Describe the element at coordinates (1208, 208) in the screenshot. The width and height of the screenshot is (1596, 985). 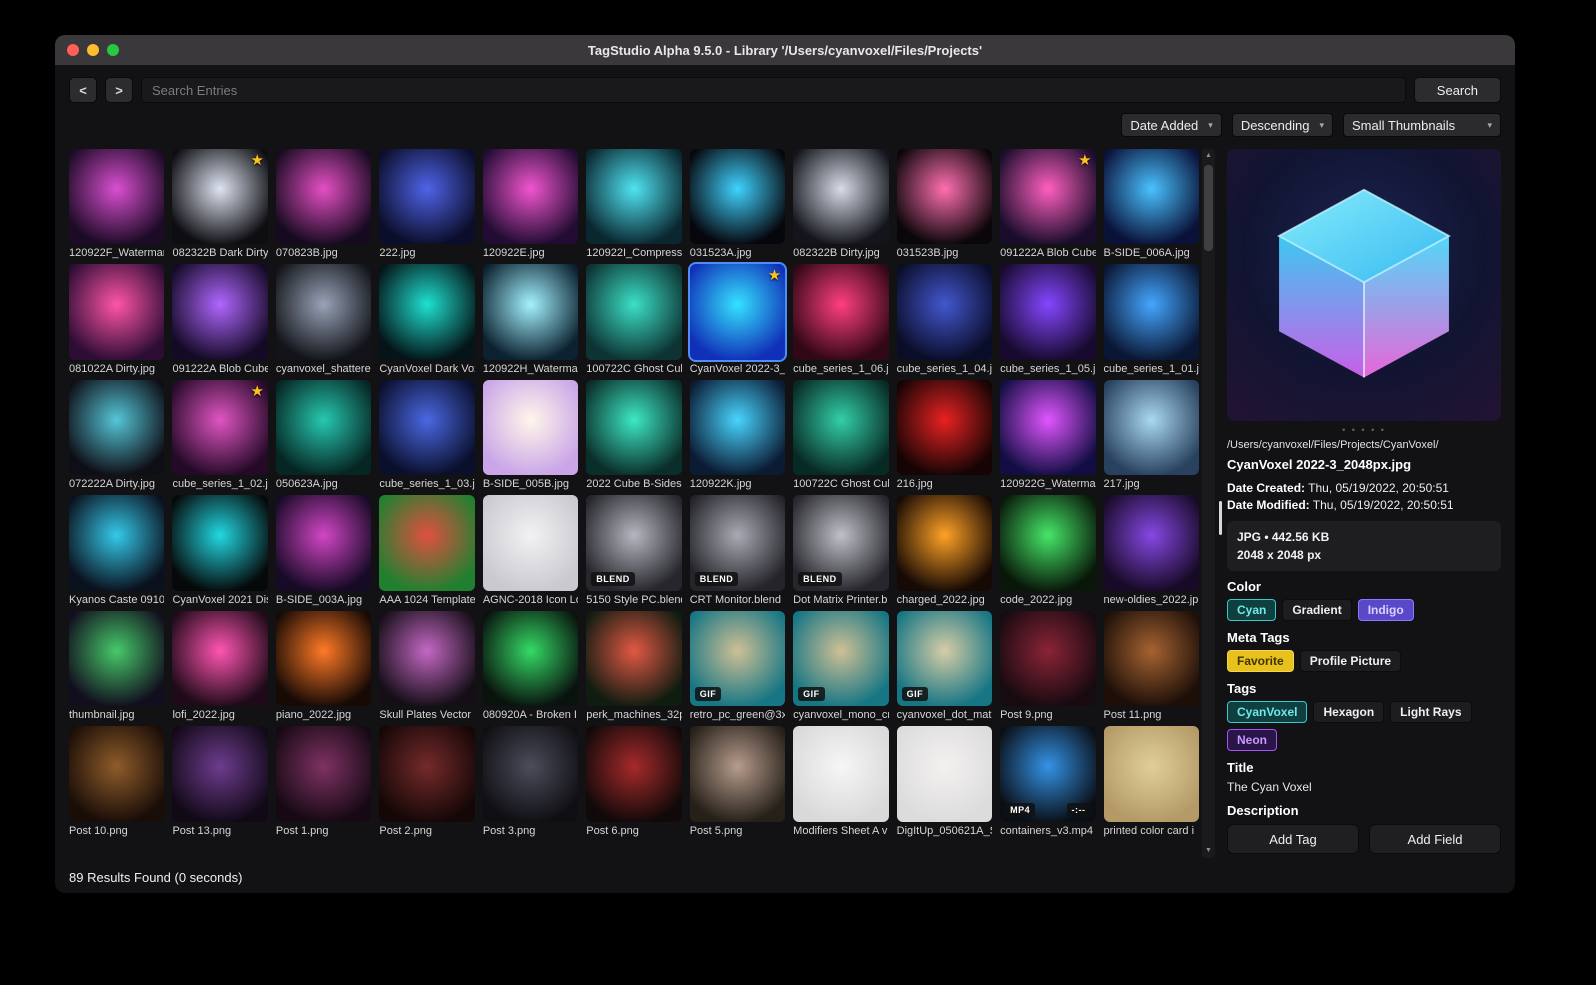
I see `scrollbar-thumb` at that location.